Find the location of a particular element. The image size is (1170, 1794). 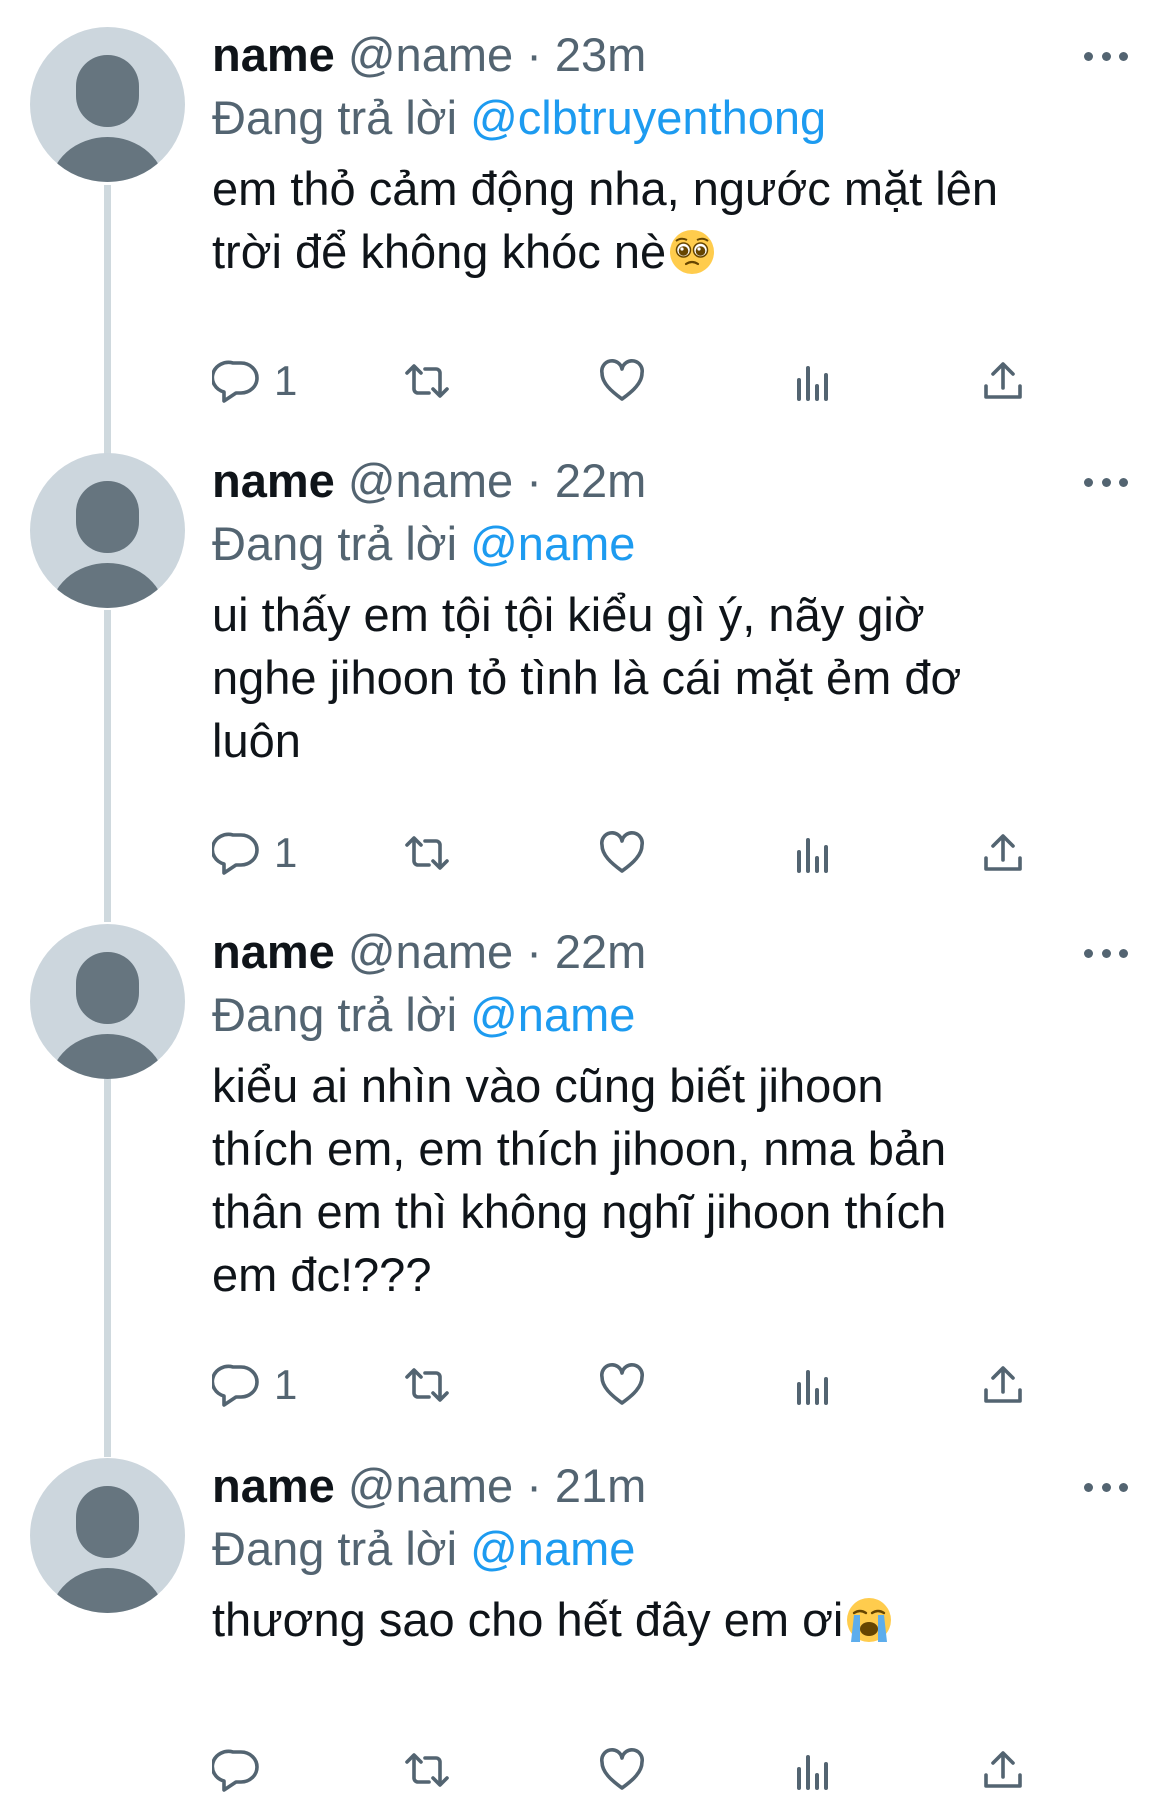

timestamp: 23m is located at coordinates (600, 54).